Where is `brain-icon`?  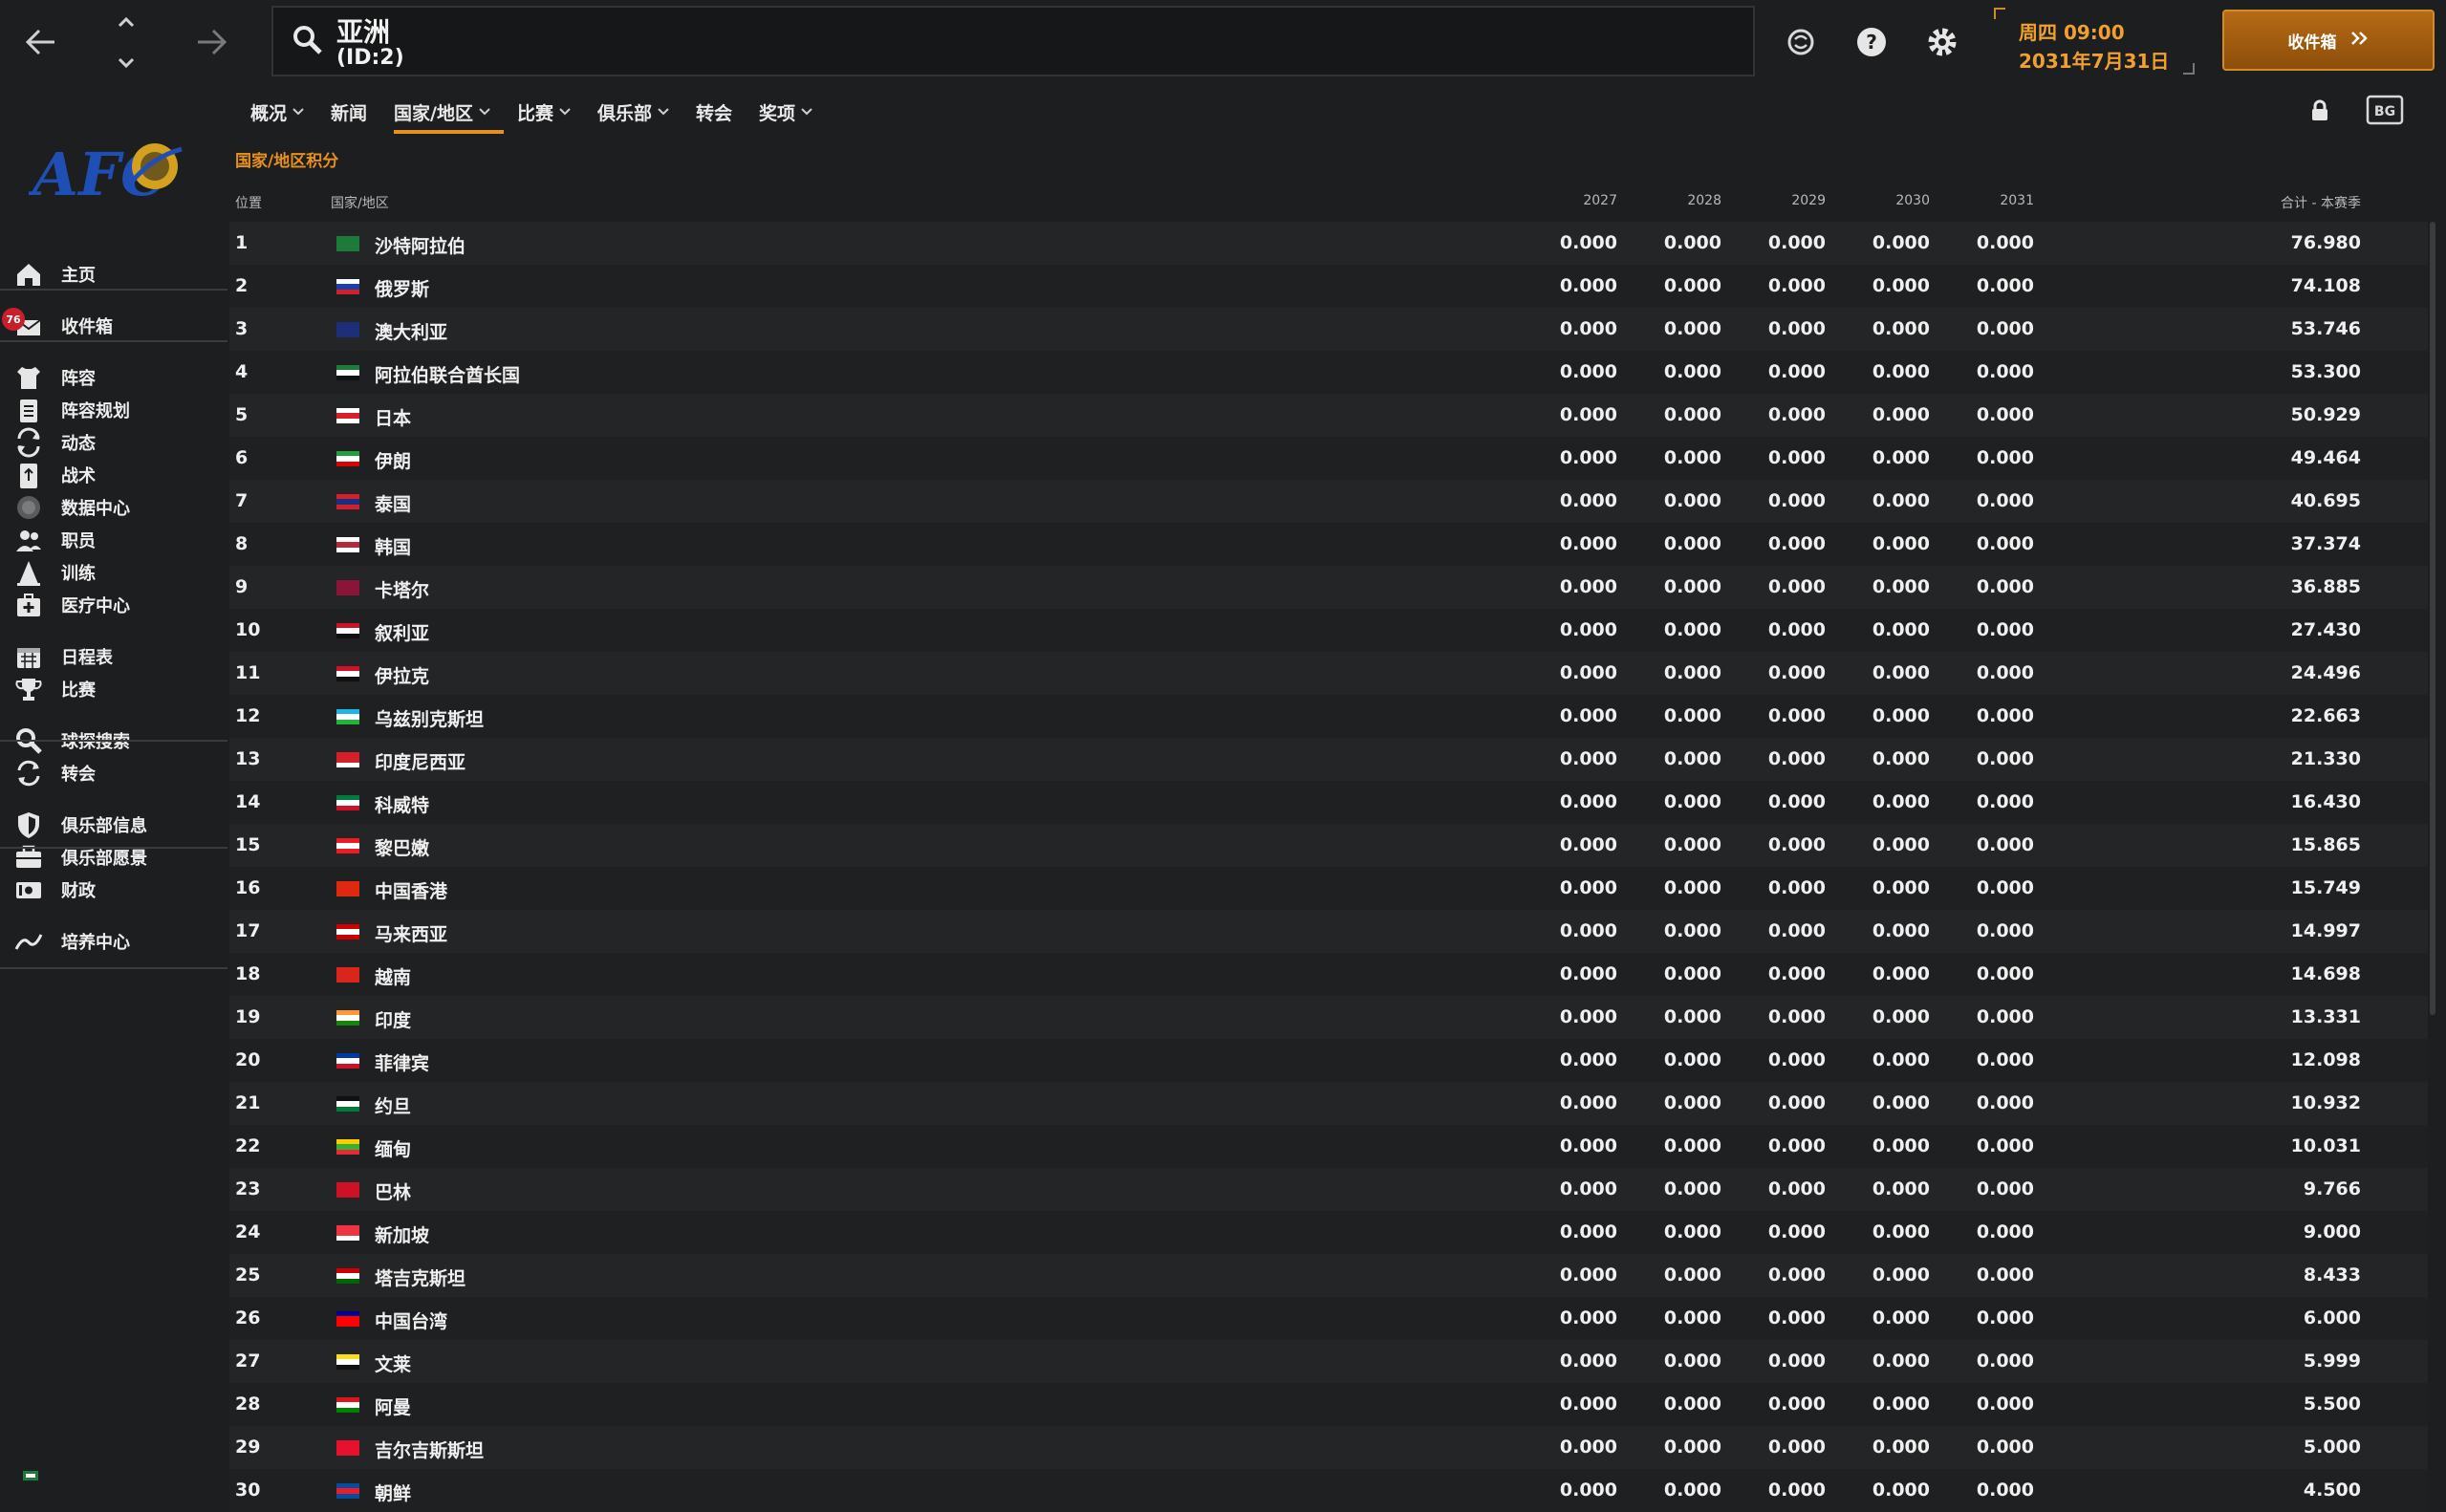 brain-icon is located at coordinates (1801, 42).